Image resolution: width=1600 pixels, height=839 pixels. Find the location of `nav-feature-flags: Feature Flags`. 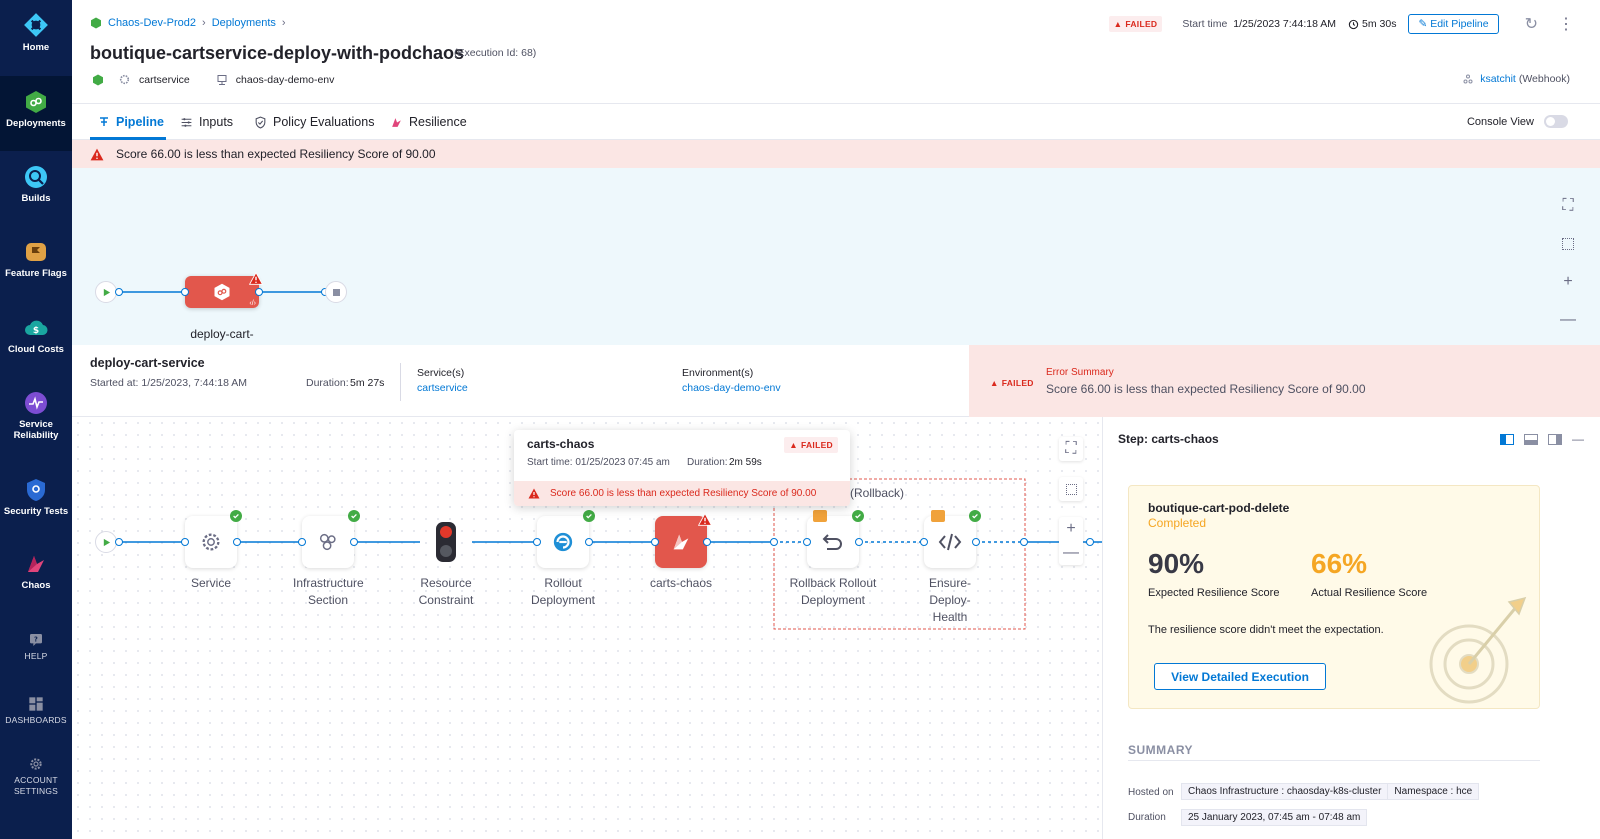

nav-feature-flags: Feature Flags is located at coordinates (36, 259).